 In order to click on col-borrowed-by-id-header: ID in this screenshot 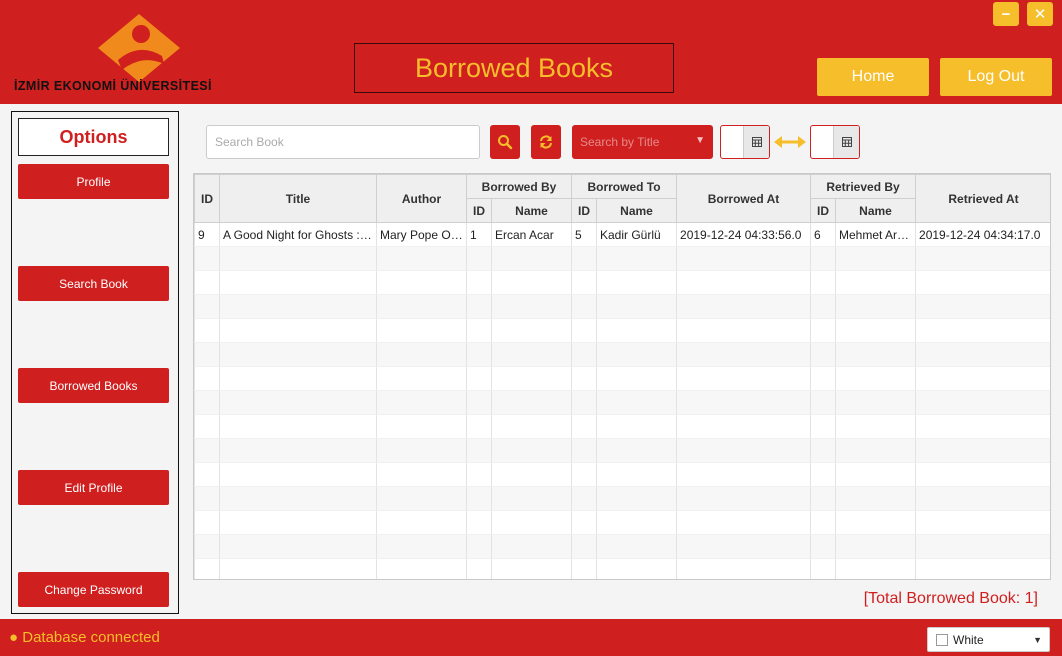, I will do `click(479, 210)`.